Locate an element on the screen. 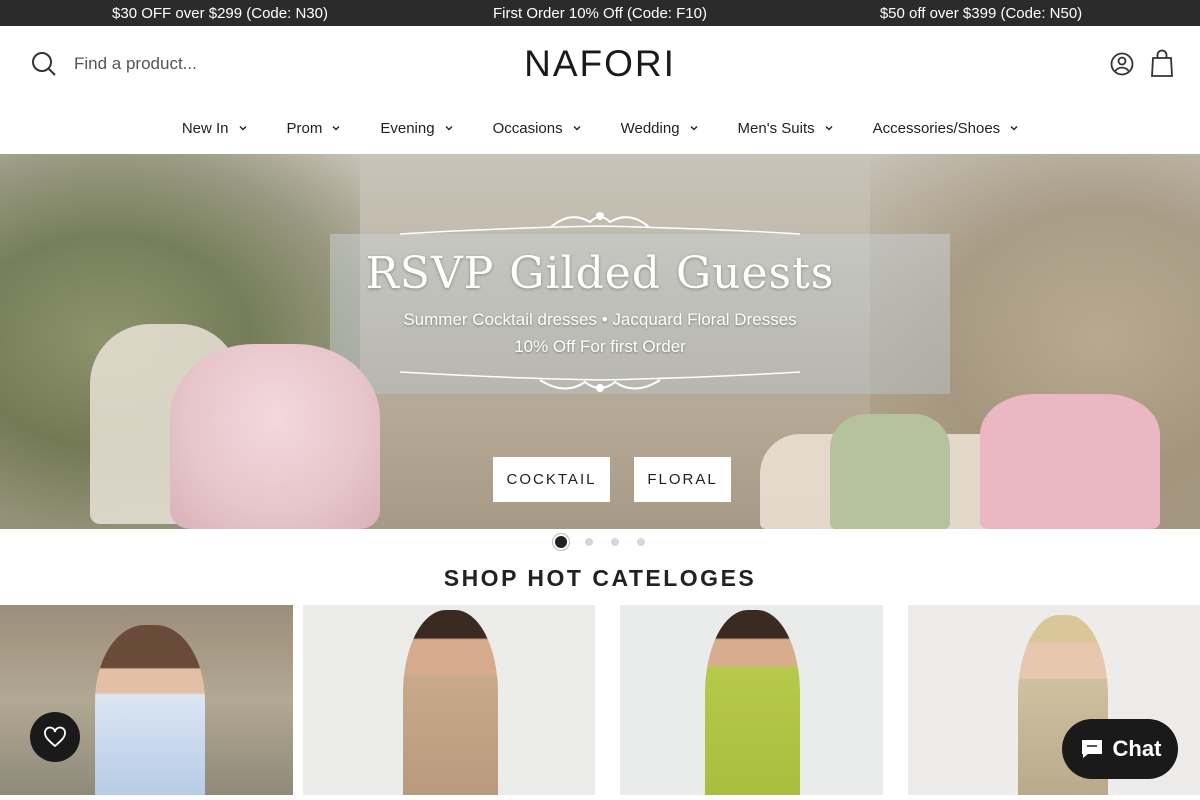  hero-offer: 10% Off For first Order is located at coordinates (600, 346).